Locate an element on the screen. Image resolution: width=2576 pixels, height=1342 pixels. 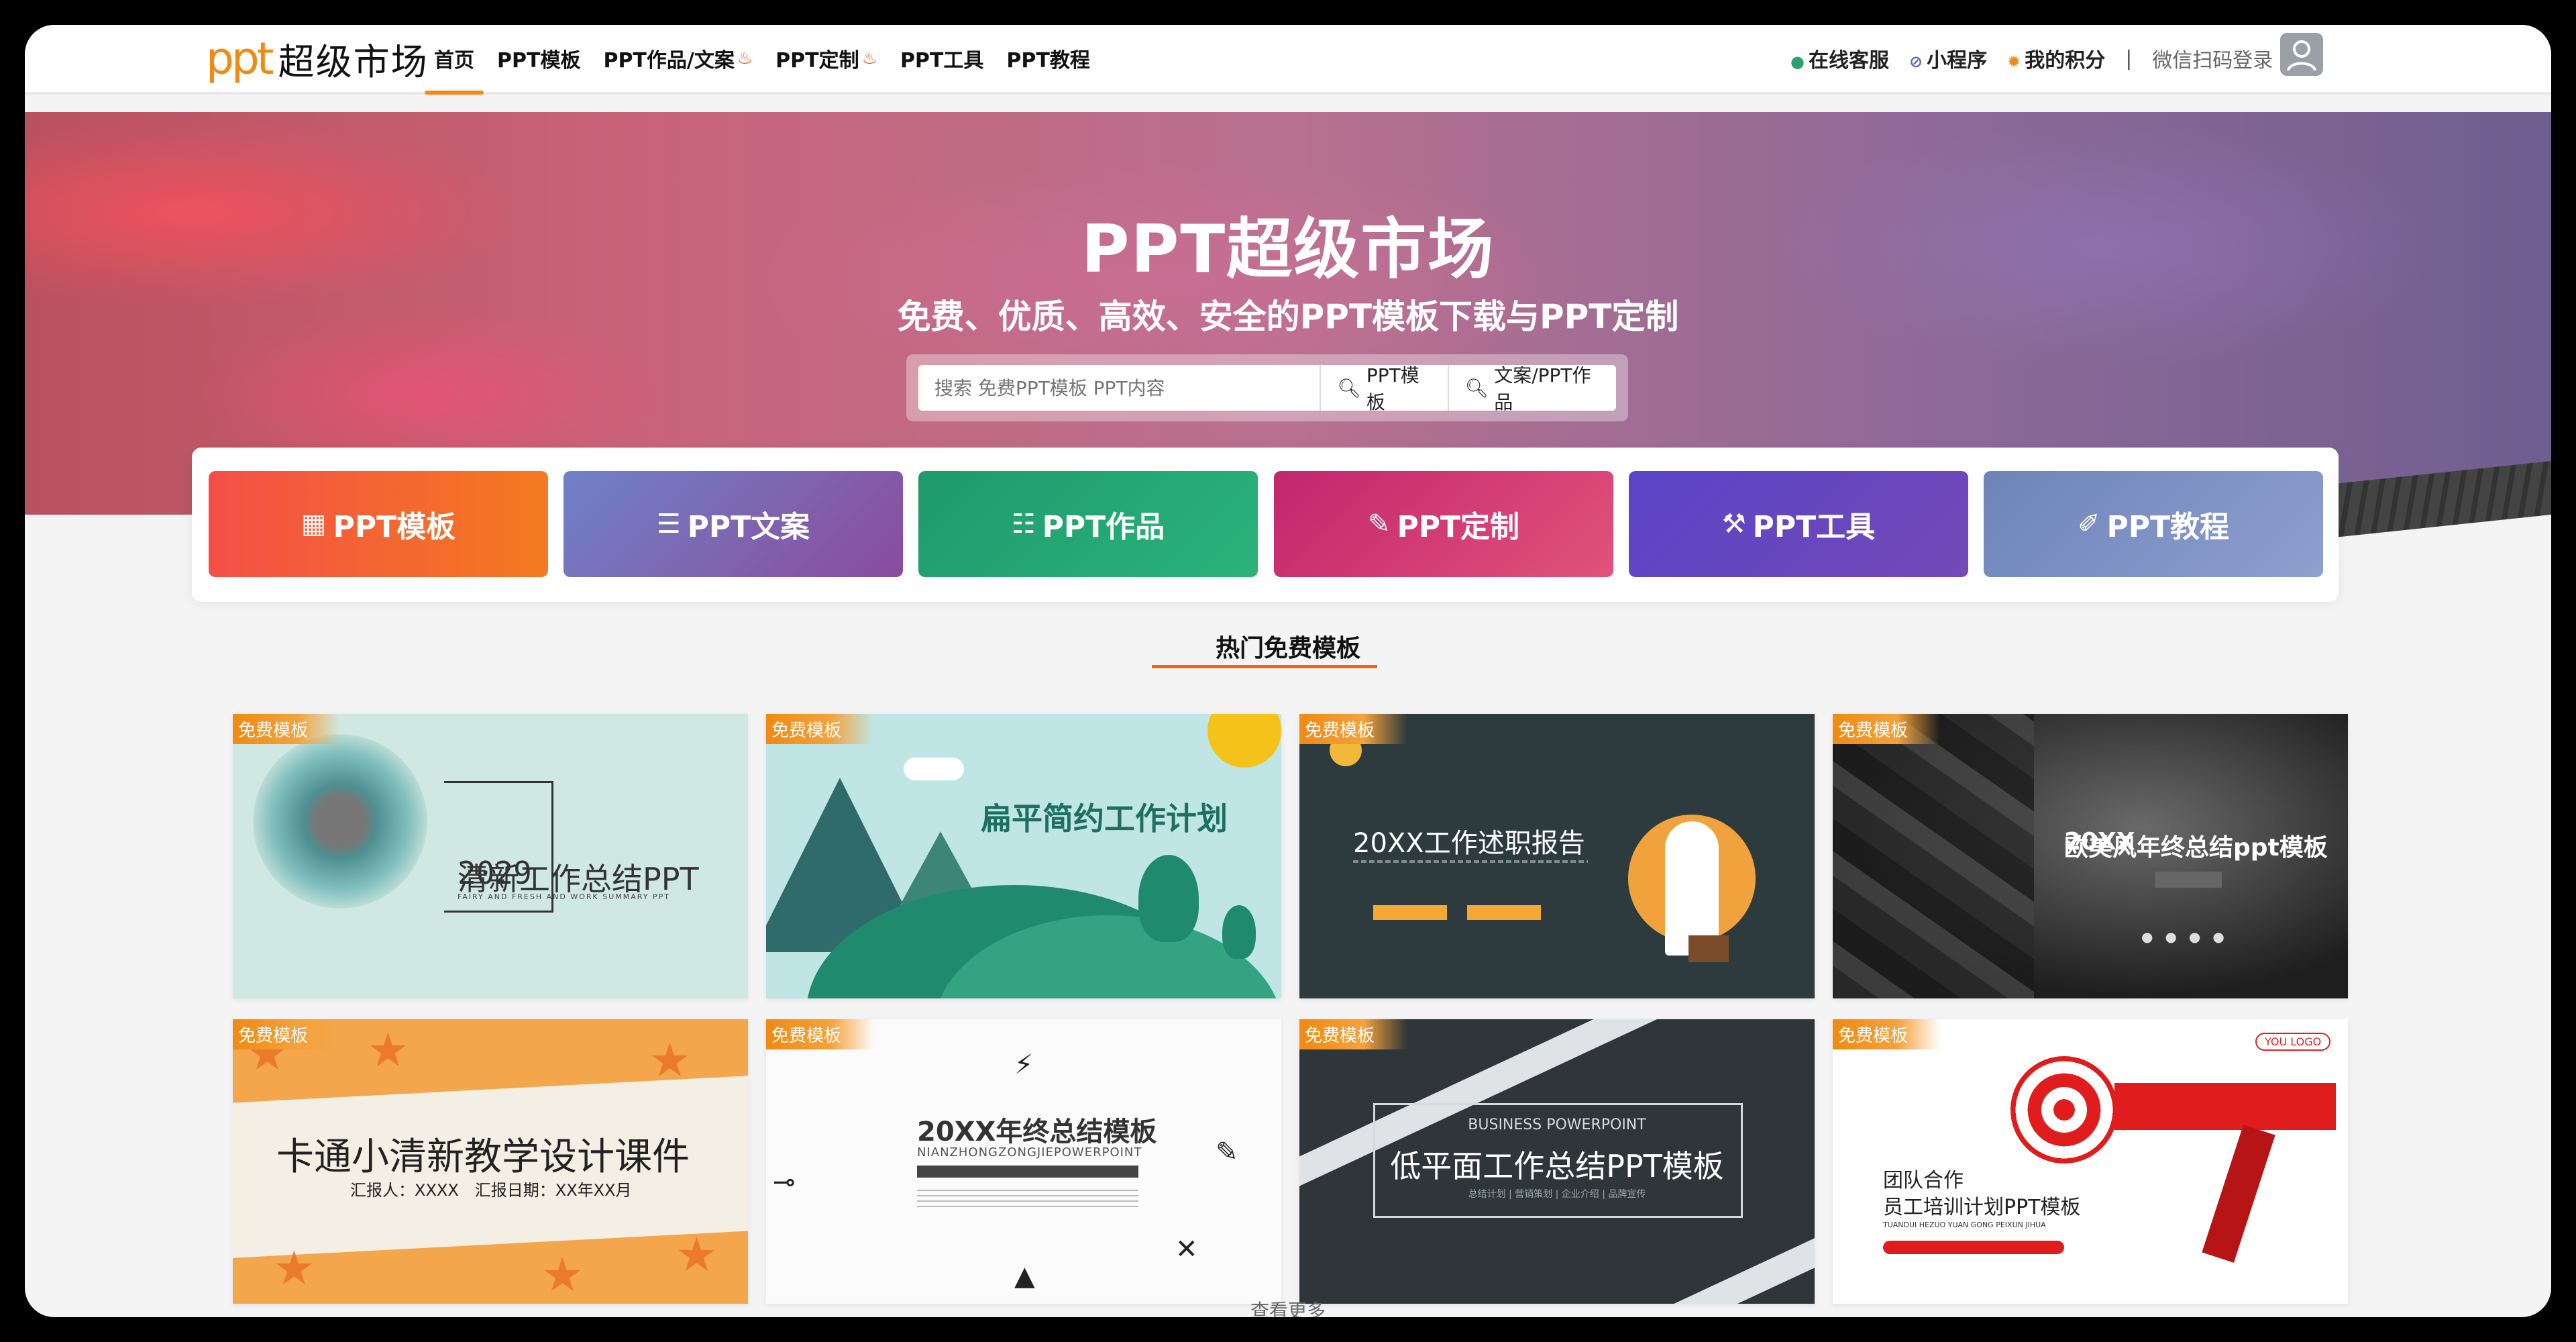
search-works-button: 🔍︎ 文案/PPT作品 is located at coordinates (1531, 388).